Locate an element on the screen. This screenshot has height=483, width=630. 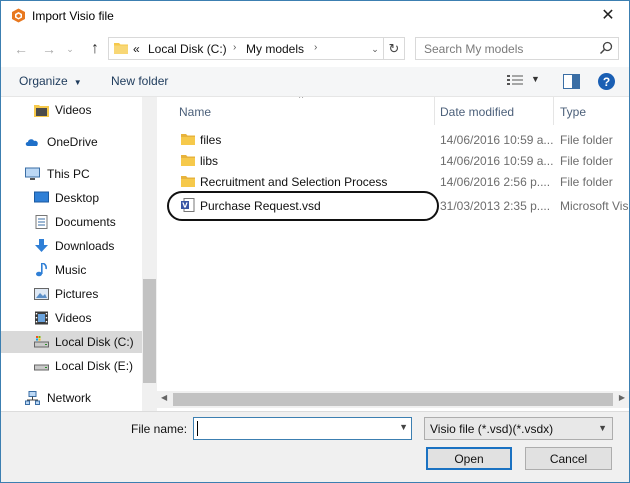
file-name-label: File name: is located at coordinates (159, 429).